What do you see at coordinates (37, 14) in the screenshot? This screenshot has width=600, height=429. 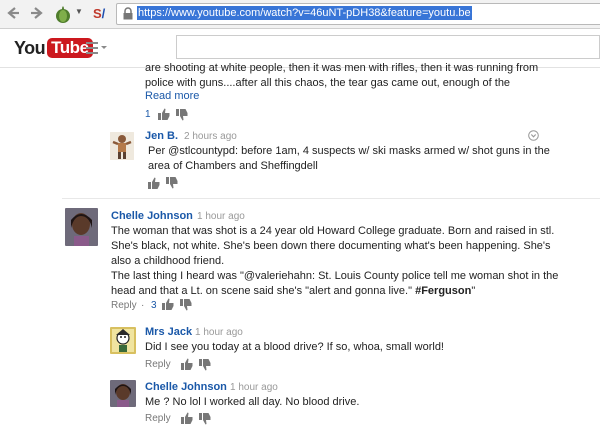 I see `forward-arrow-icon` at bounding box center [37, 14].